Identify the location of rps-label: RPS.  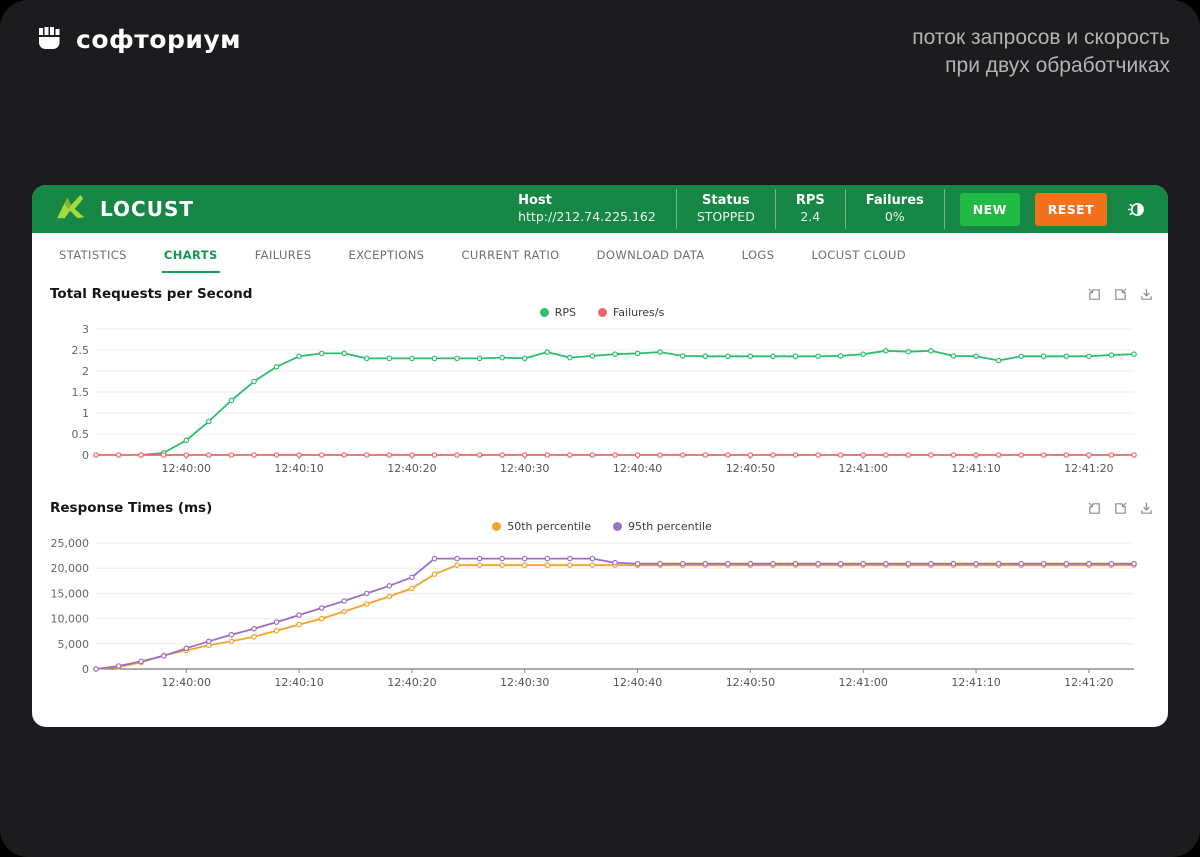
(810, 201).